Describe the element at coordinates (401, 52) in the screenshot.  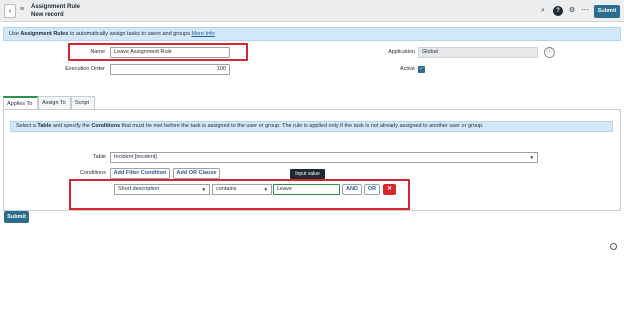
I see `application-label: Application` at that location.